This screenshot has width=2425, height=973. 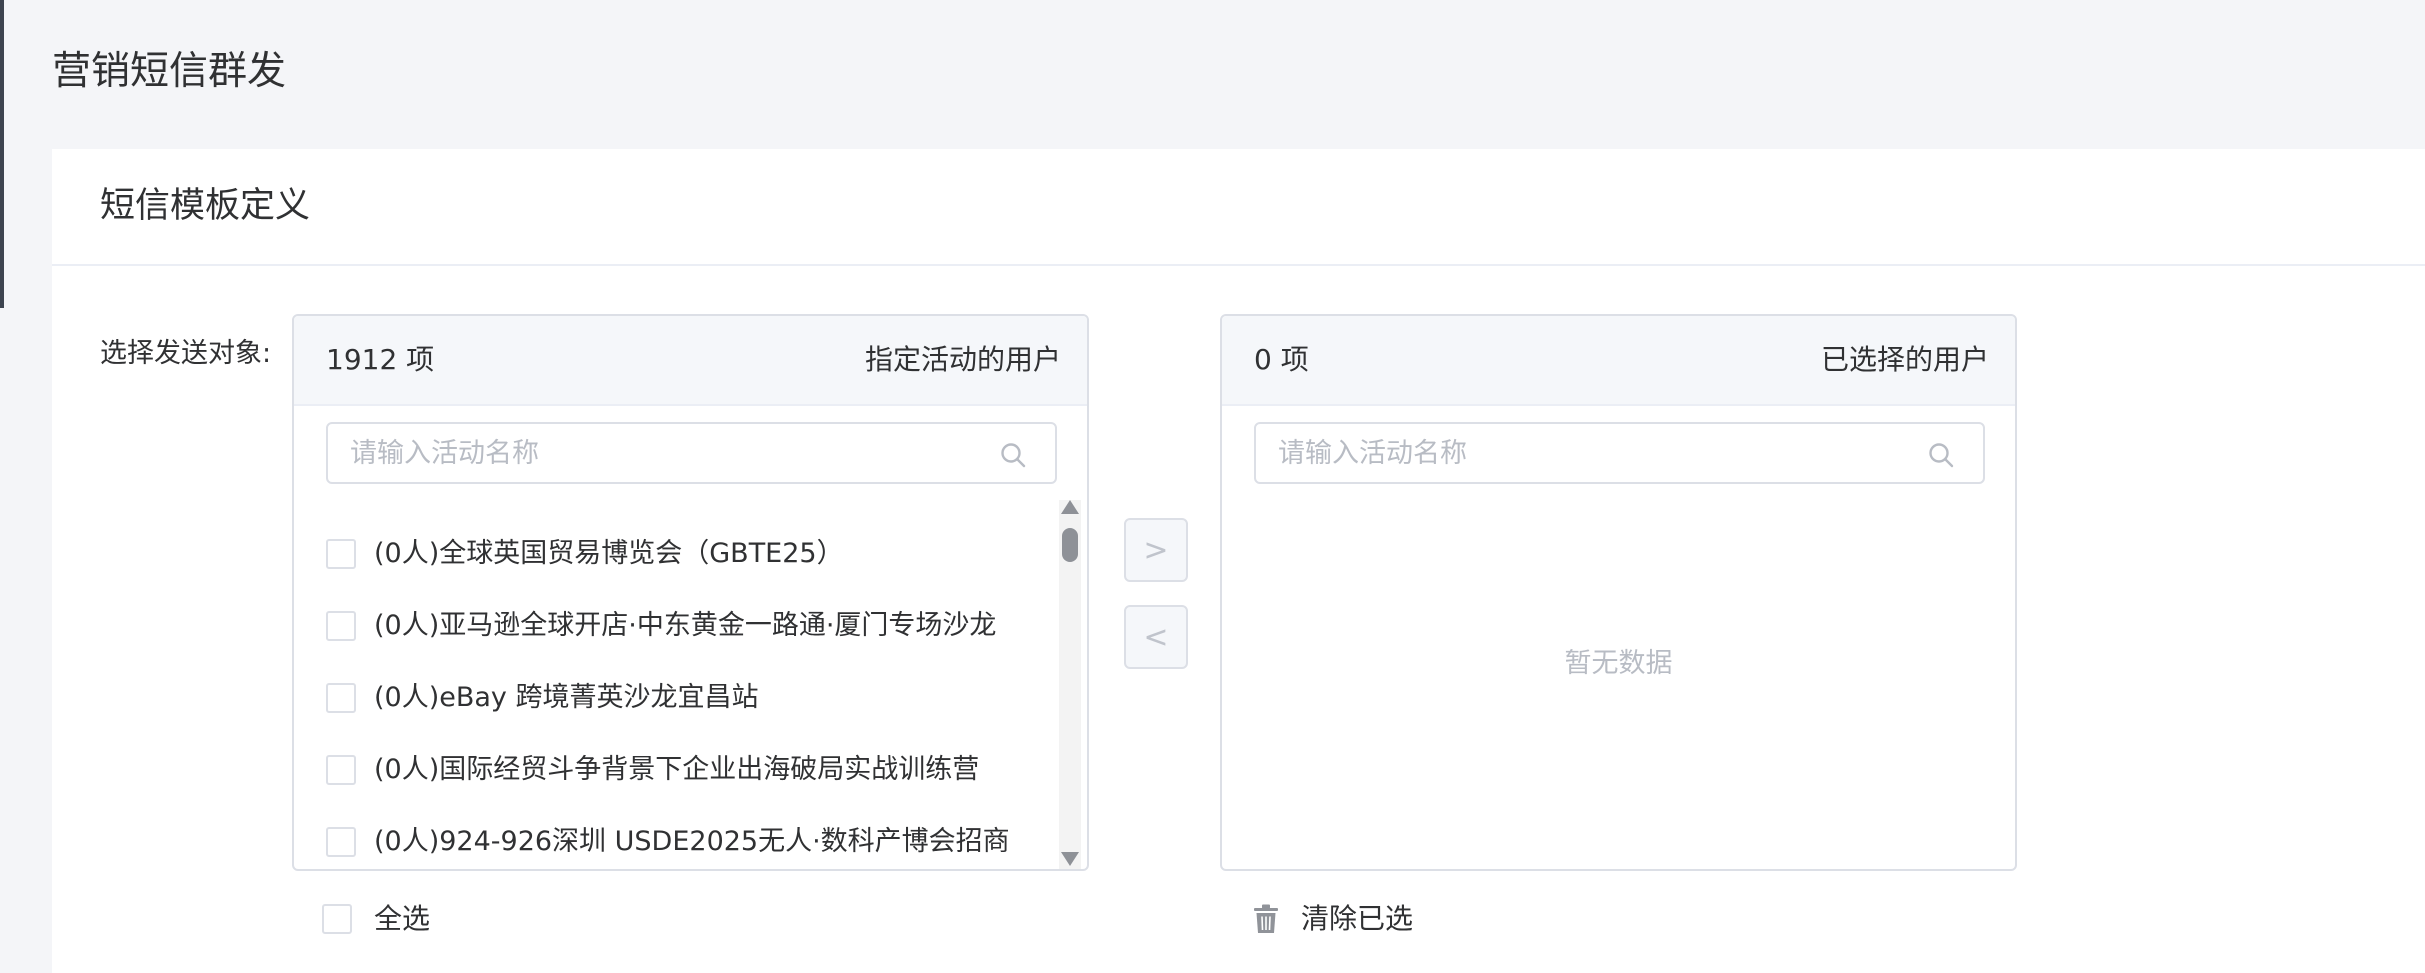 I want to click on source-search-box, so click(x=691, y=453).